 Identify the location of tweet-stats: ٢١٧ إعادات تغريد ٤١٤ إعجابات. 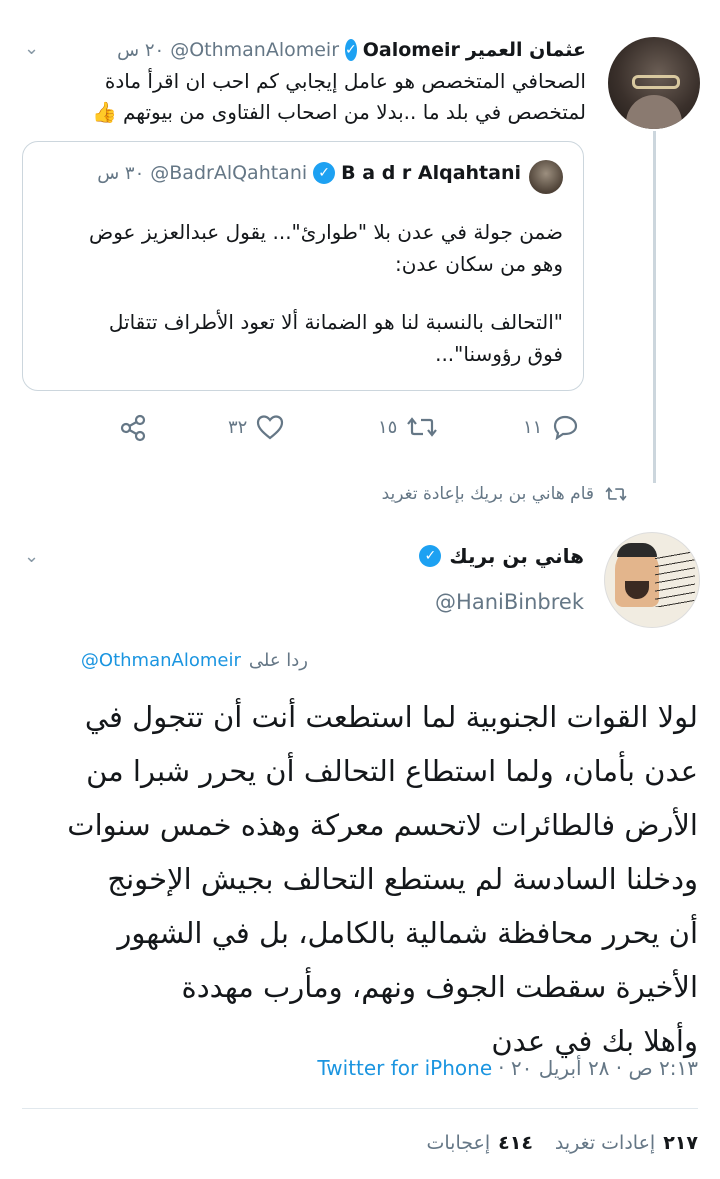
(562, 1143).